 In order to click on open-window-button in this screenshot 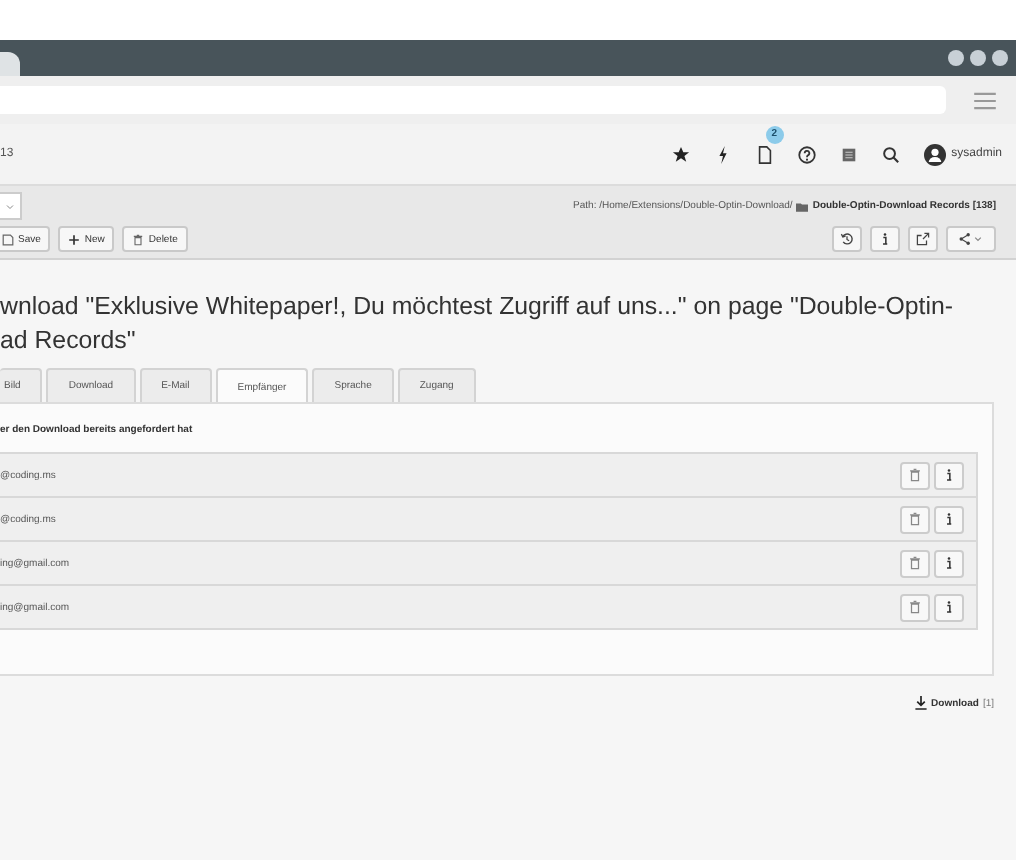, I will do `click(923, 239)`.